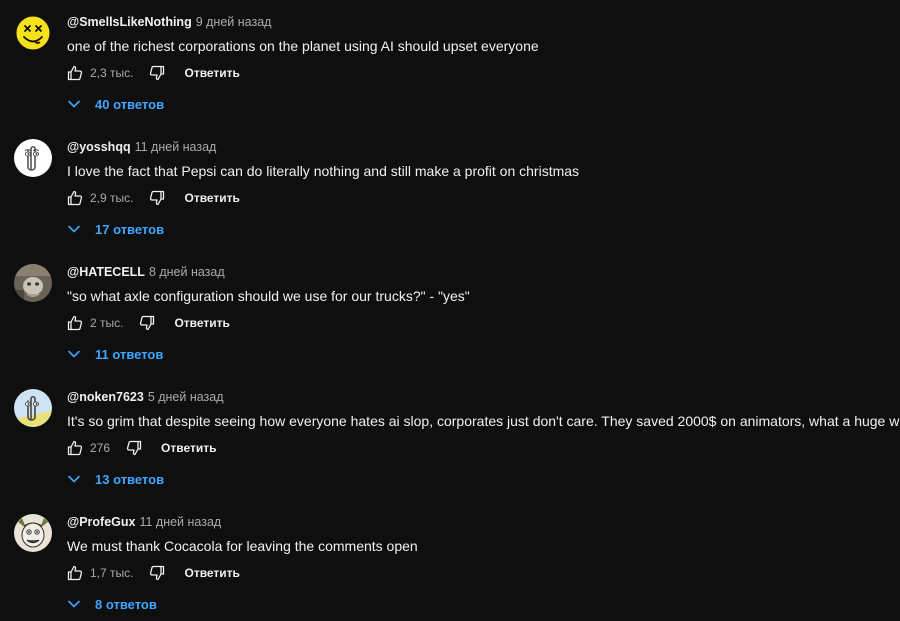  Describe the element at coordinates (130, 229) in the screenshot. I see `replies-count-label: 17 ответов` at that location.